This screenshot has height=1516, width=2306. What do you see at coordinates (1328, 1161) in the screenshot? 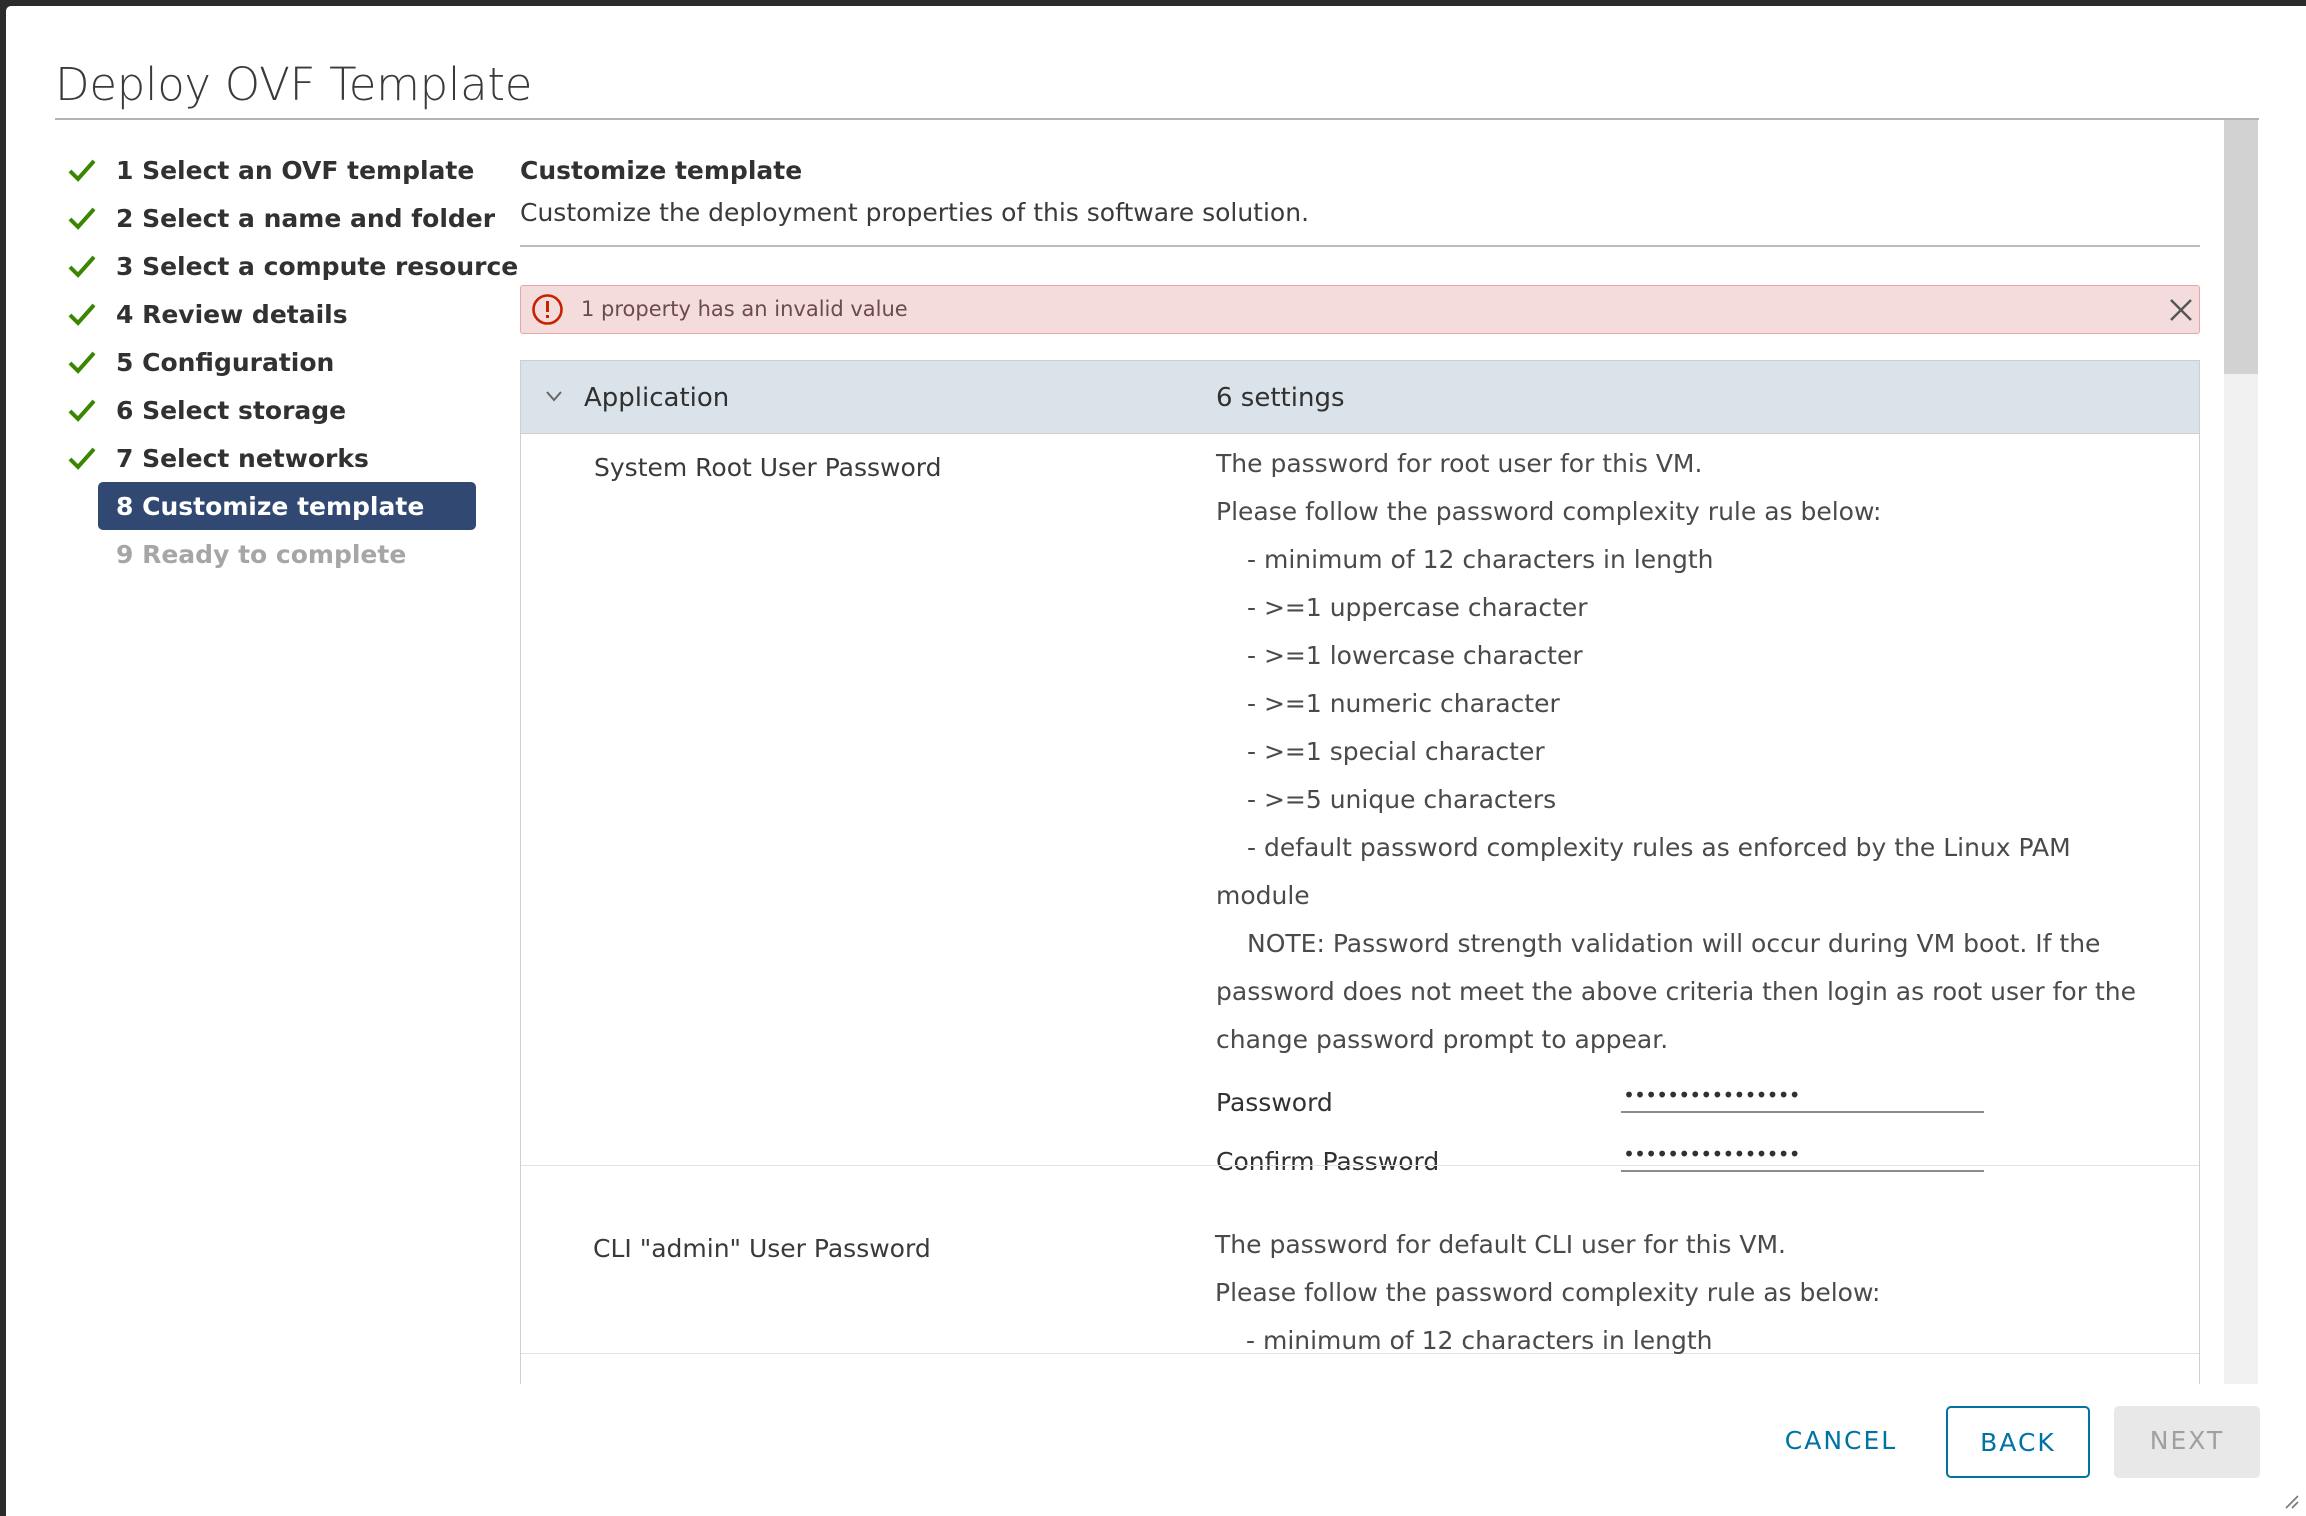
I see `confirm-password-label: Confirm Password` at bounding box center [1328, 1161].